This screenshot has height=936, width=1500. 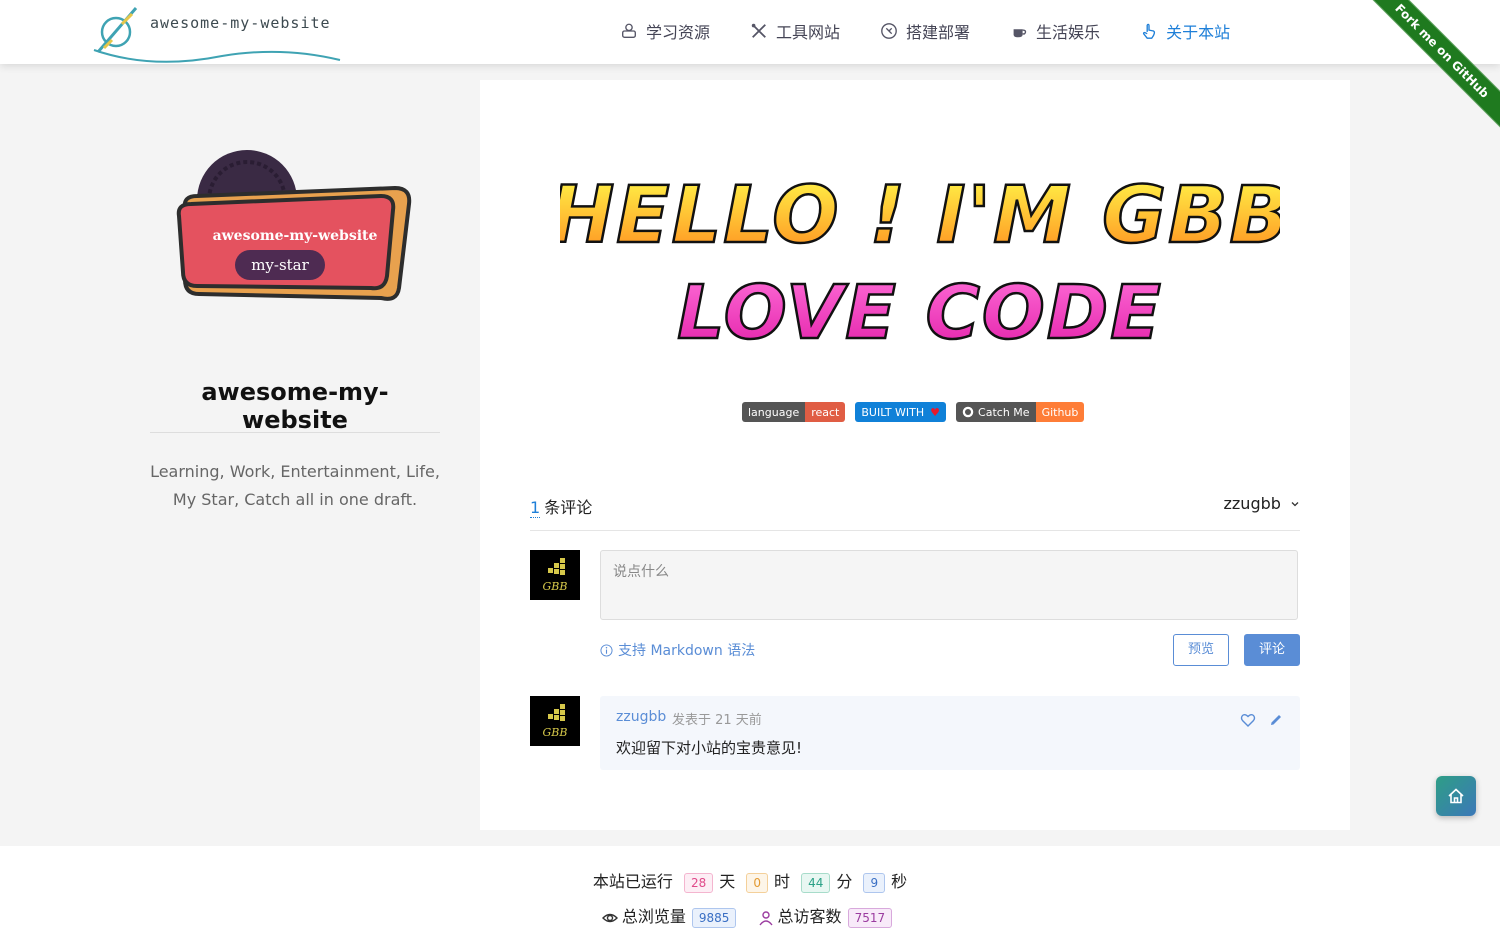 I want to click on visit-stats: 总浏览量 9885 总访客数 7517, so click(x=750, y=915).